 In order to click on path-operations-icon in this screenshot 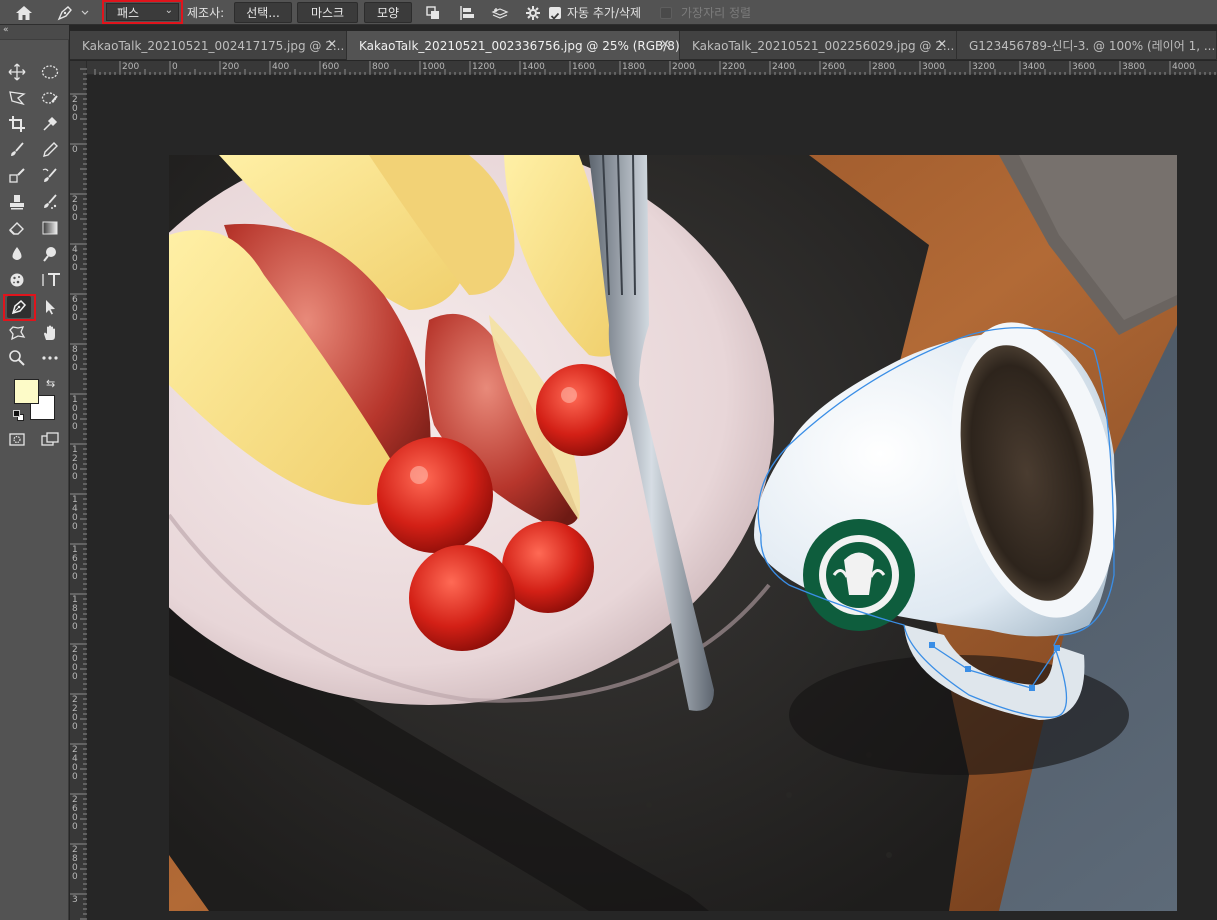, I will do `click(433, 13)`.